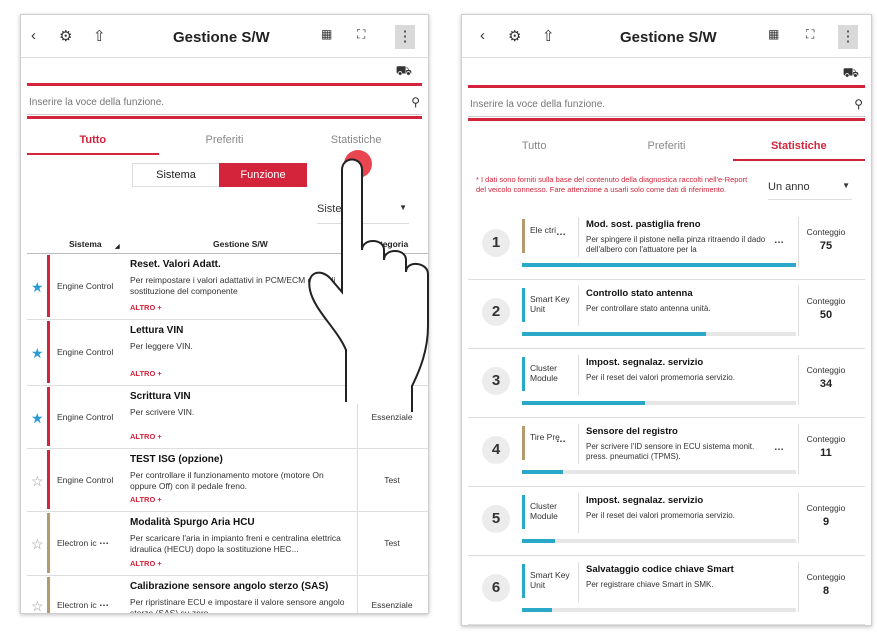  I want to click on usage-progress-bar, so click(659, 265).